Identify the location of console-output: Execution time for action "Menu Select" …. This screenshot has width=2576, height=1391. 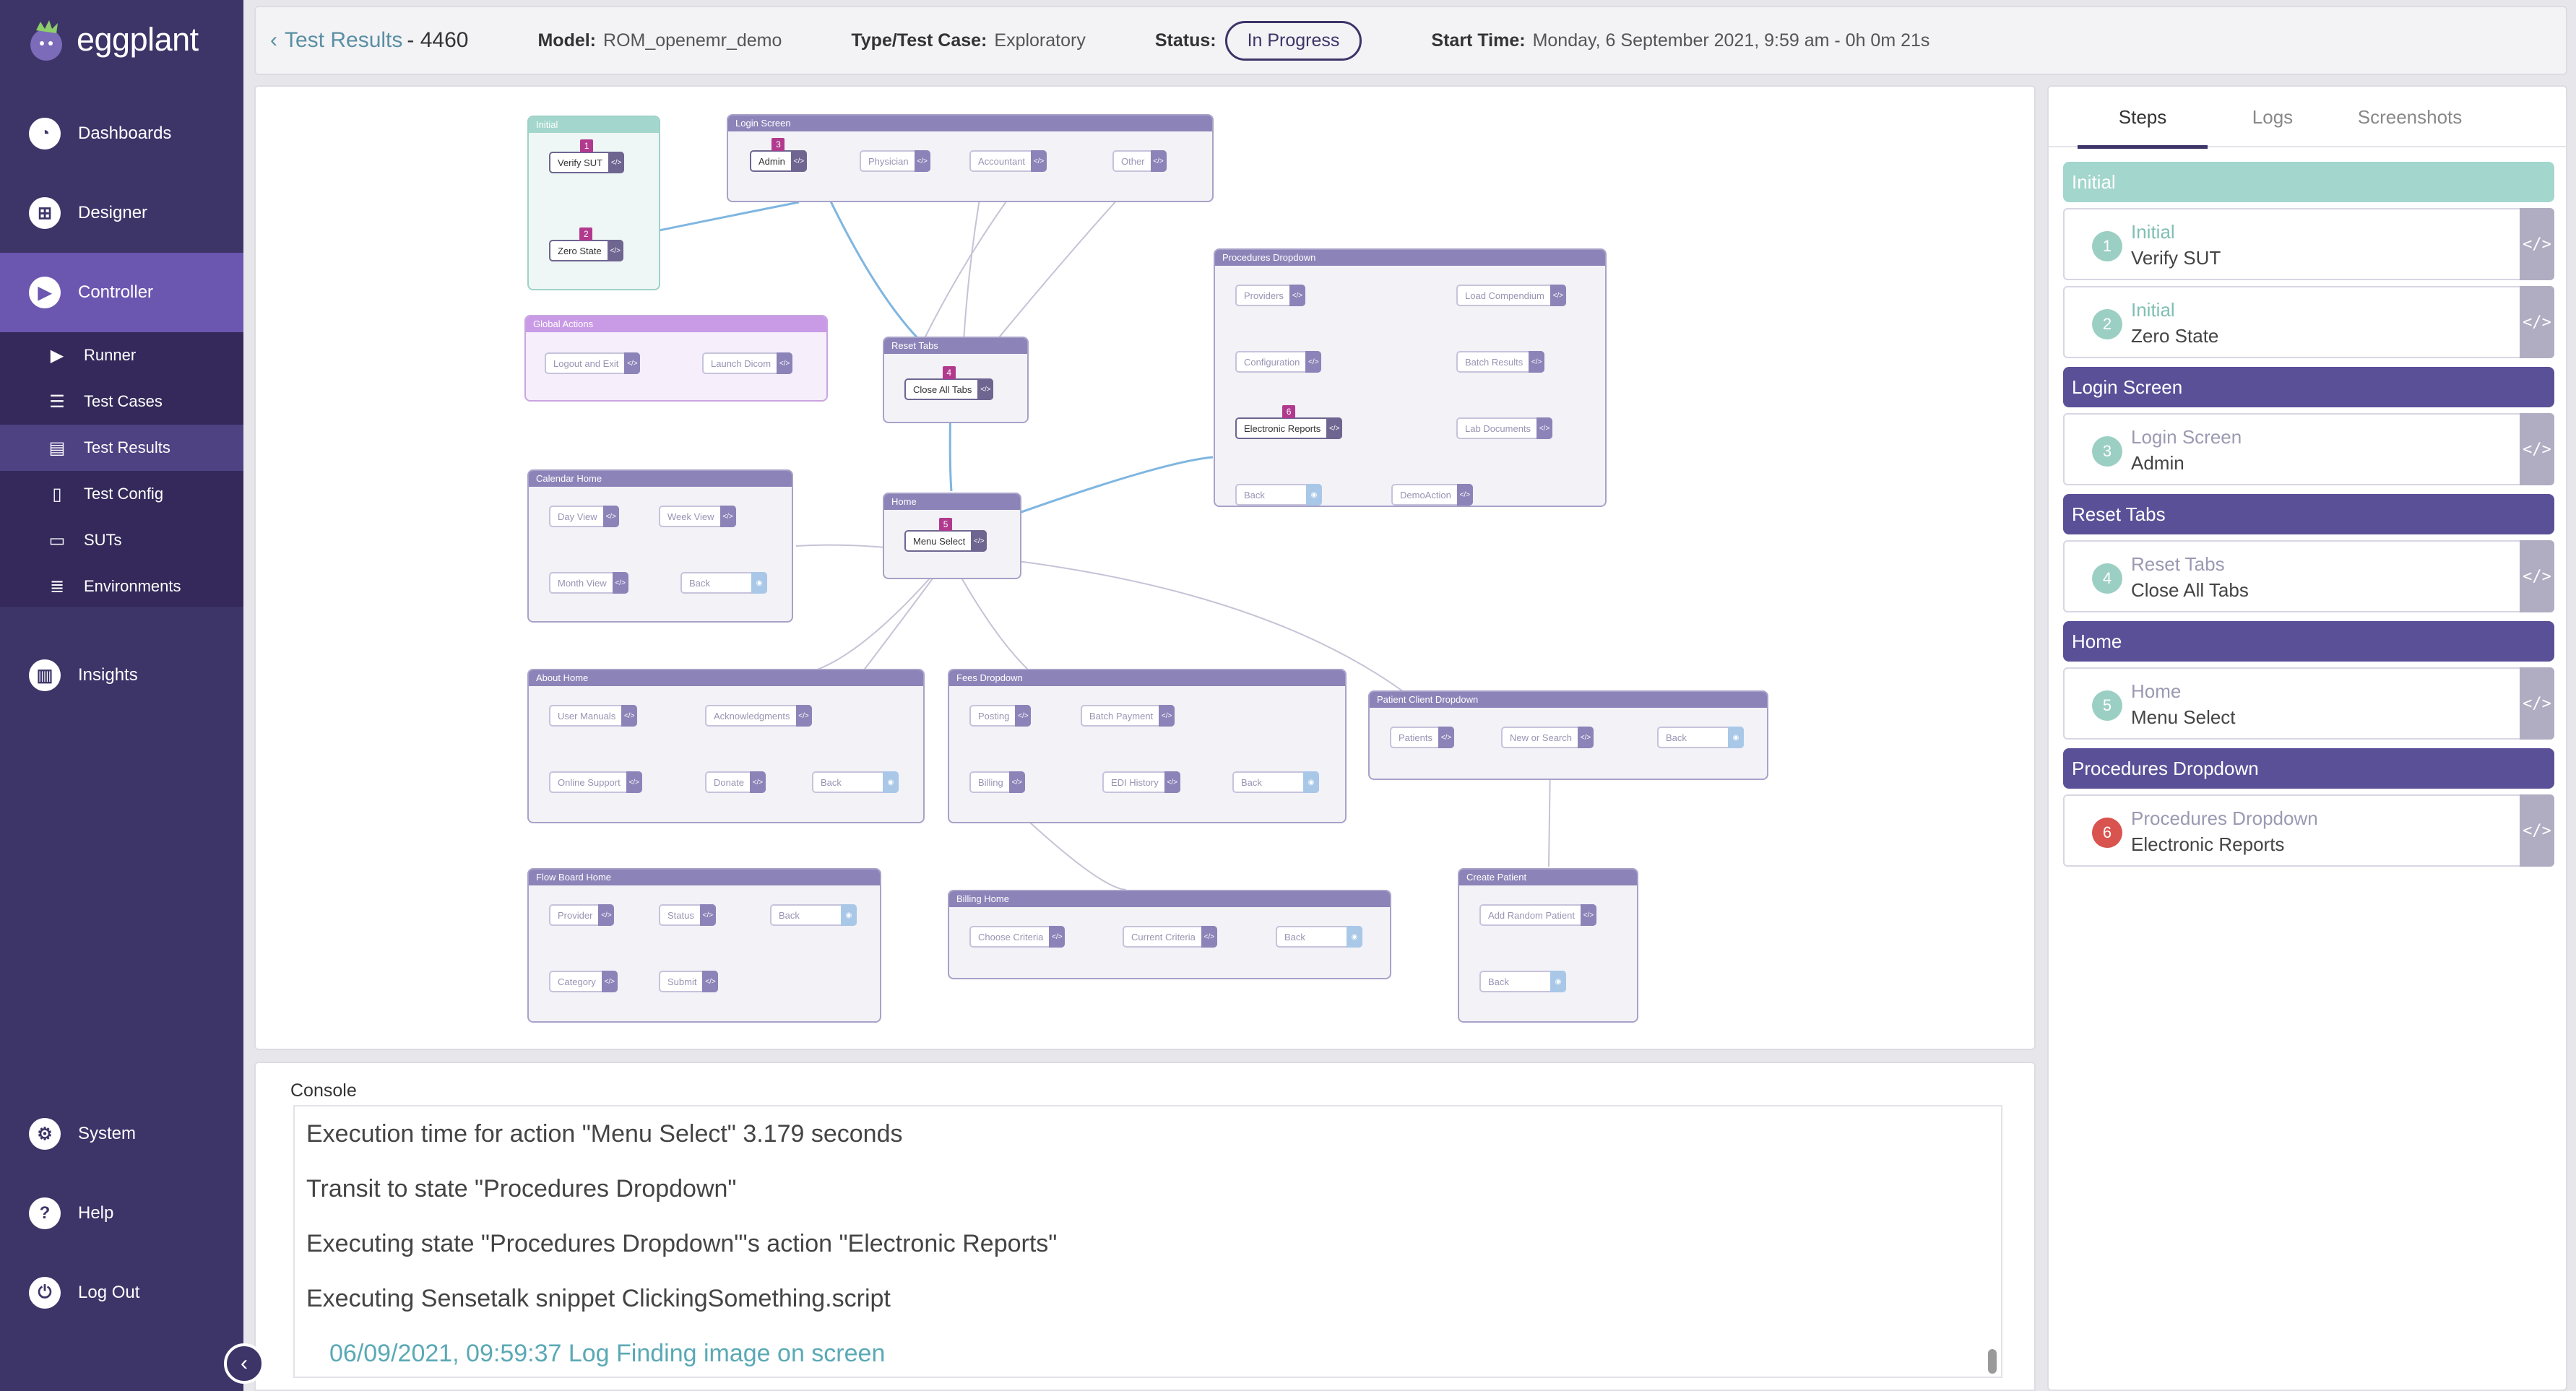
(1147, 1241).